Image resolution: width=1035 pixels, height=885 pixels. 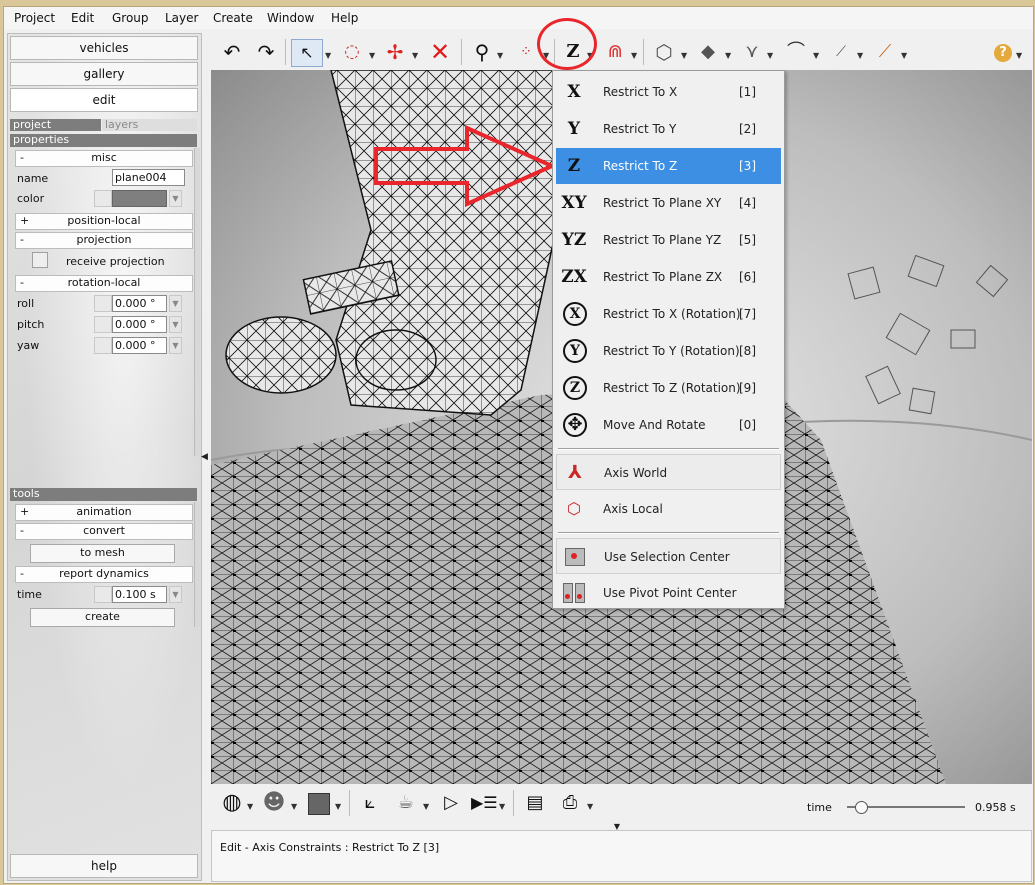 What do you see at coordinates (395, 52) in the screenshot?
I see `transform-gizmo-icon: ✢` at bounding box center [395, 52].